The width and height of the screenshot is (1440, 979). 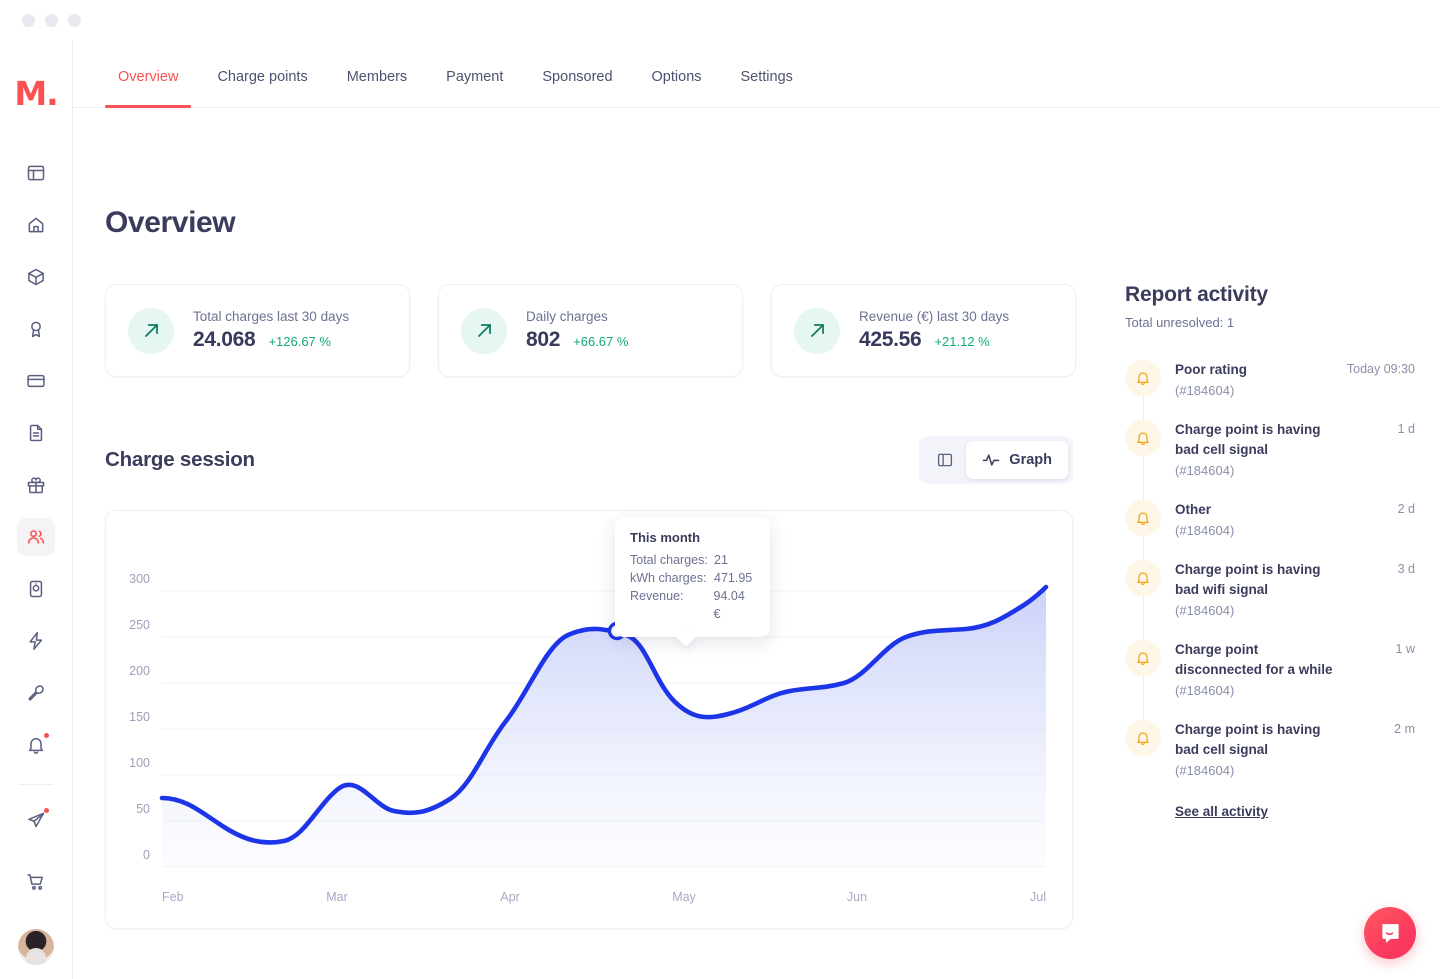 I want to click on tab-payment: Payment, so click(x=474, y=88).